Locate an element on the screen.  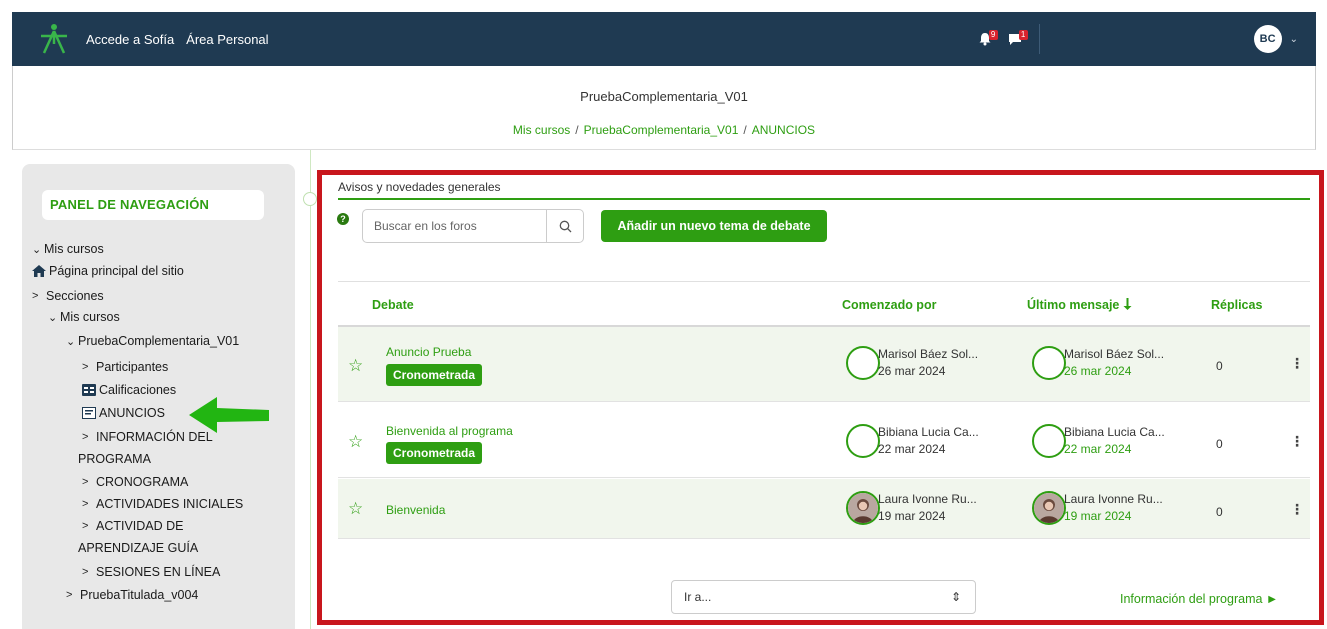
breadcrumb-course: PruebaComplementaria_V01 is located at coordinates (661, 130).